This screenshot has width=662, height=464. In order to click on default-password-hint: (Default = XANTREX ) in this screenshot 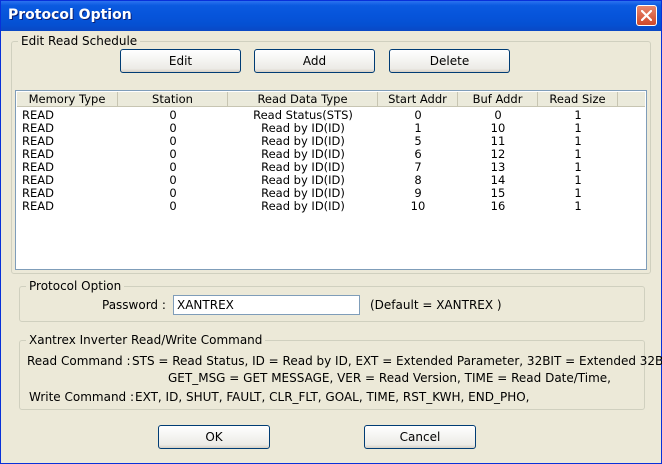, I will do `click(436, 305)`.